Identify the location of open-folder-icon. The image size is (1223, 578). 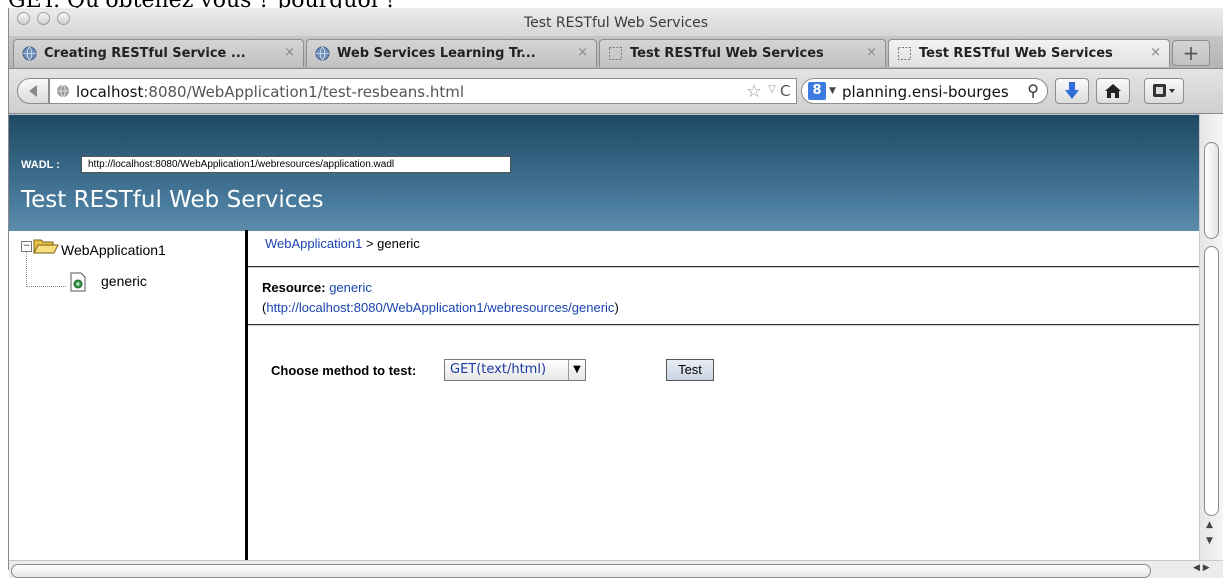
(46, 246).